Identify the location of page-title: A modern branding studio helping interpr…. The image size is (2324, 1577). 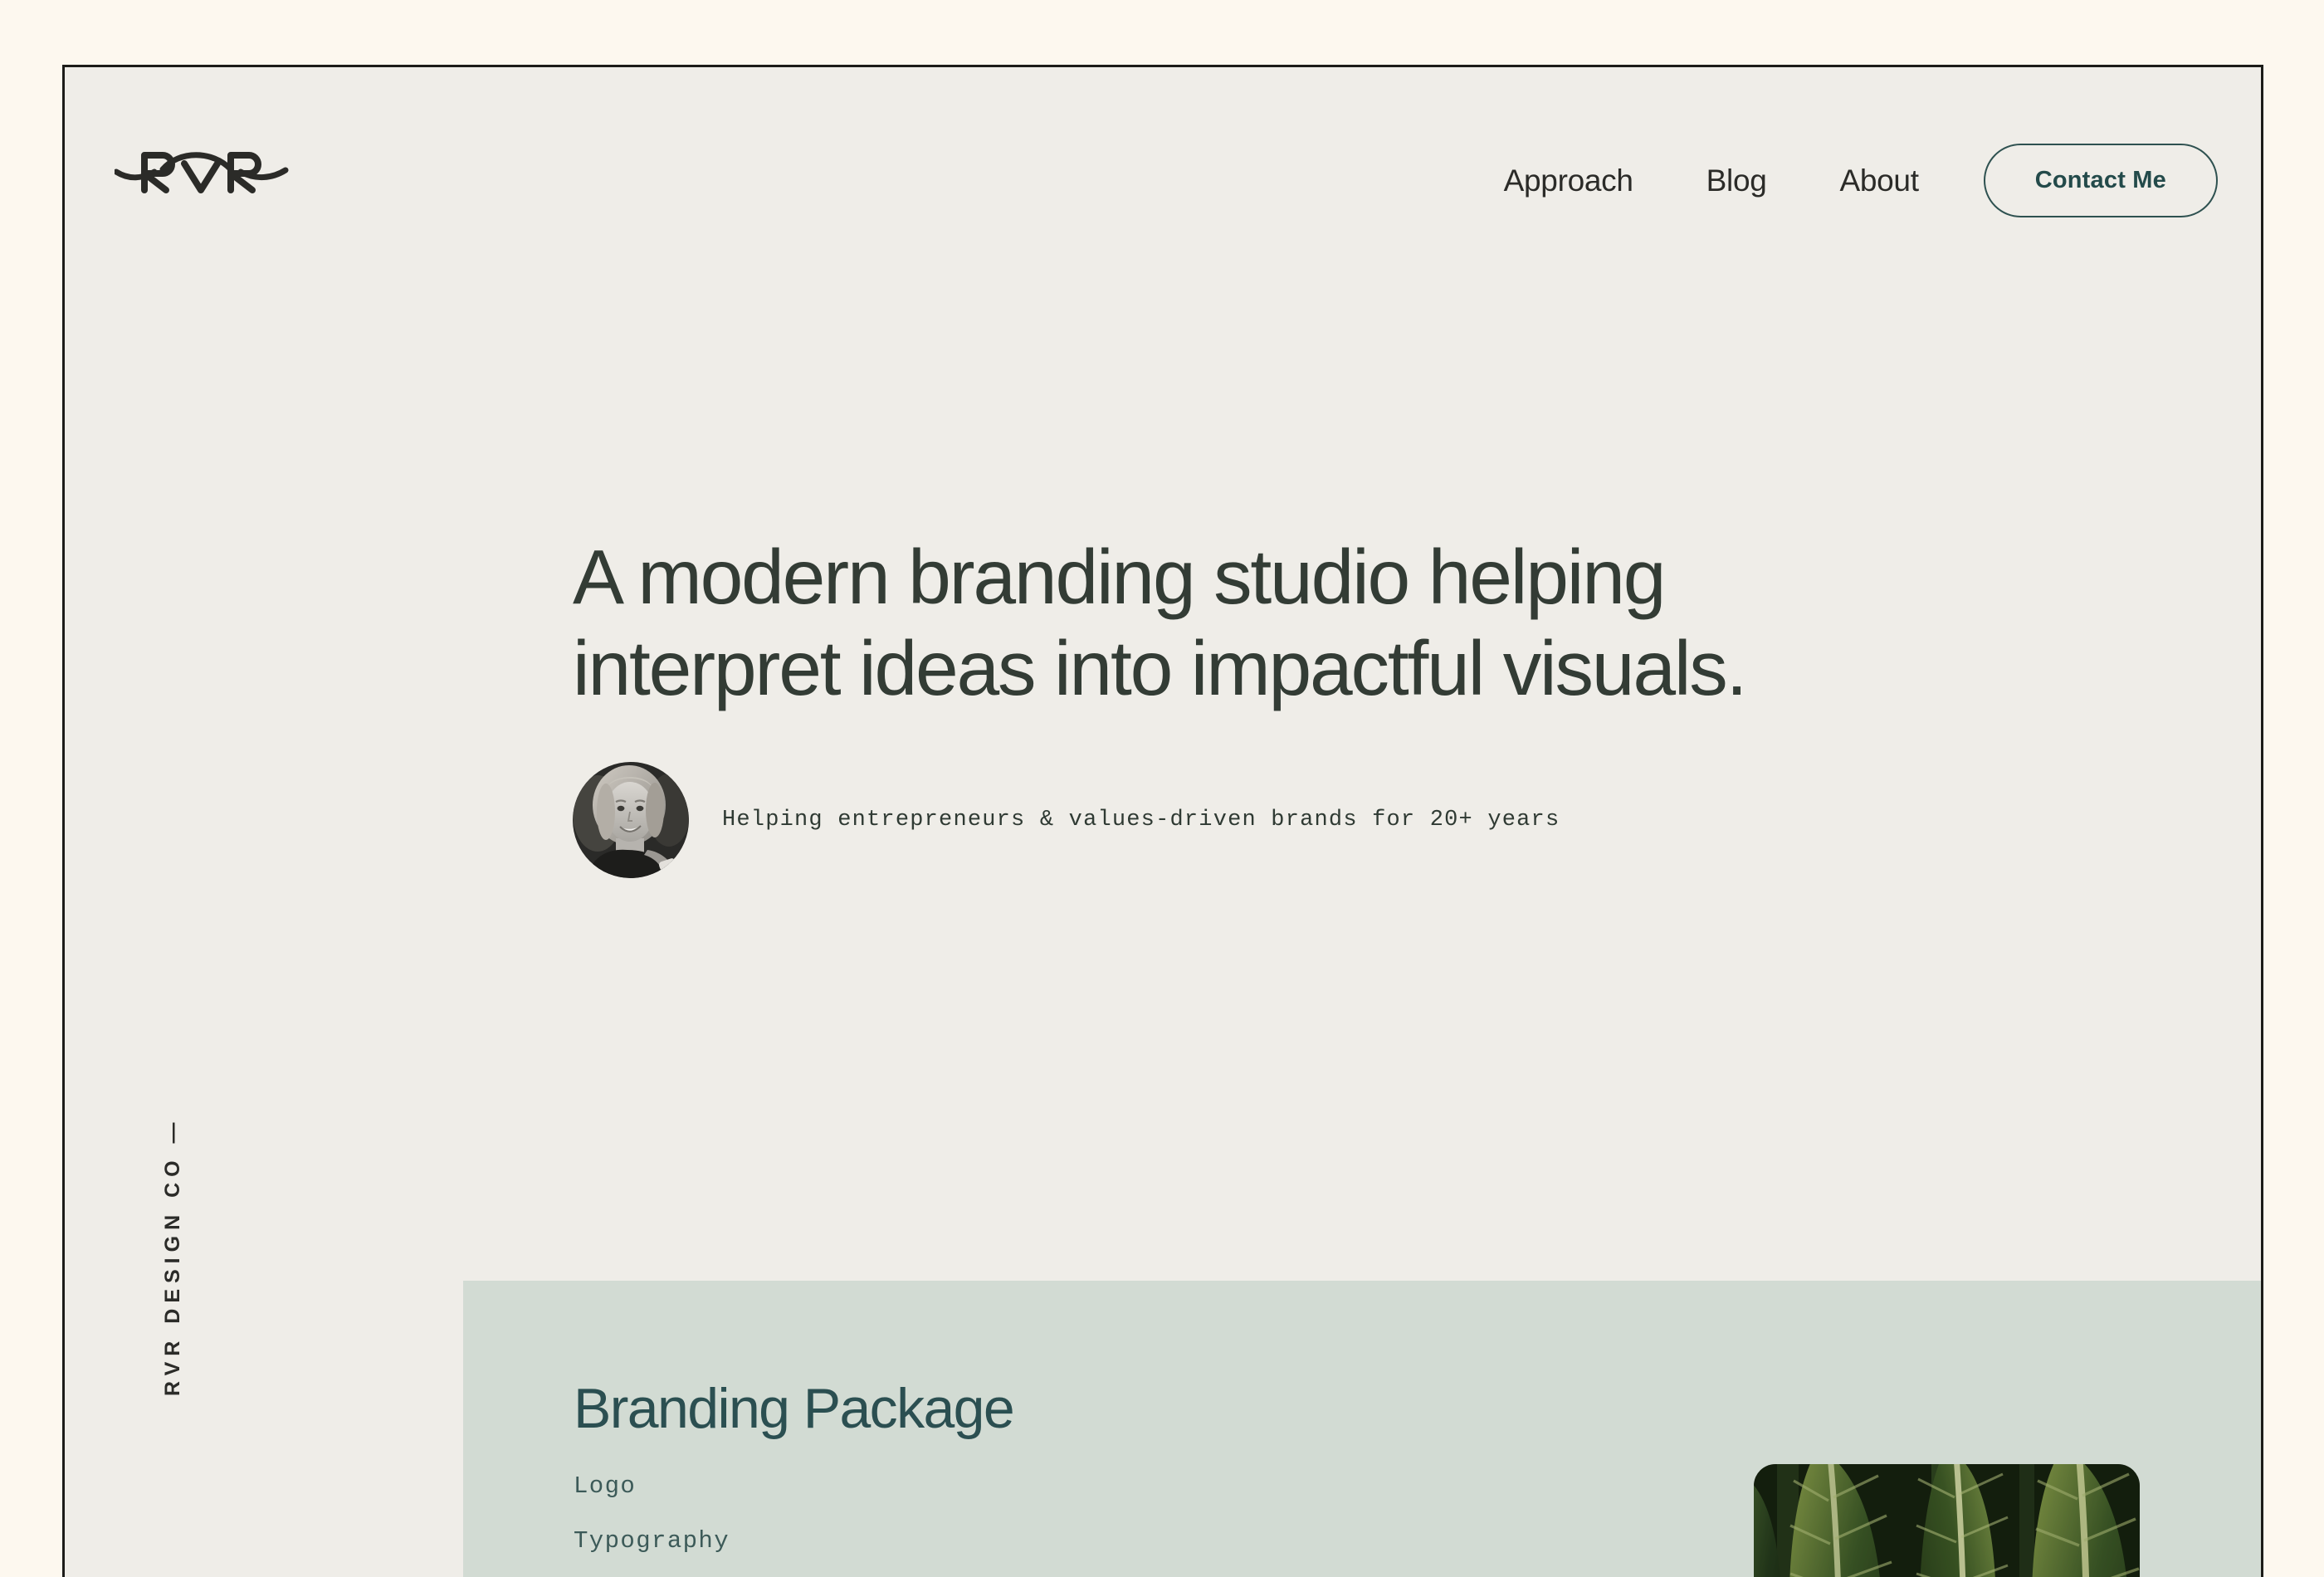
(1160, 623).